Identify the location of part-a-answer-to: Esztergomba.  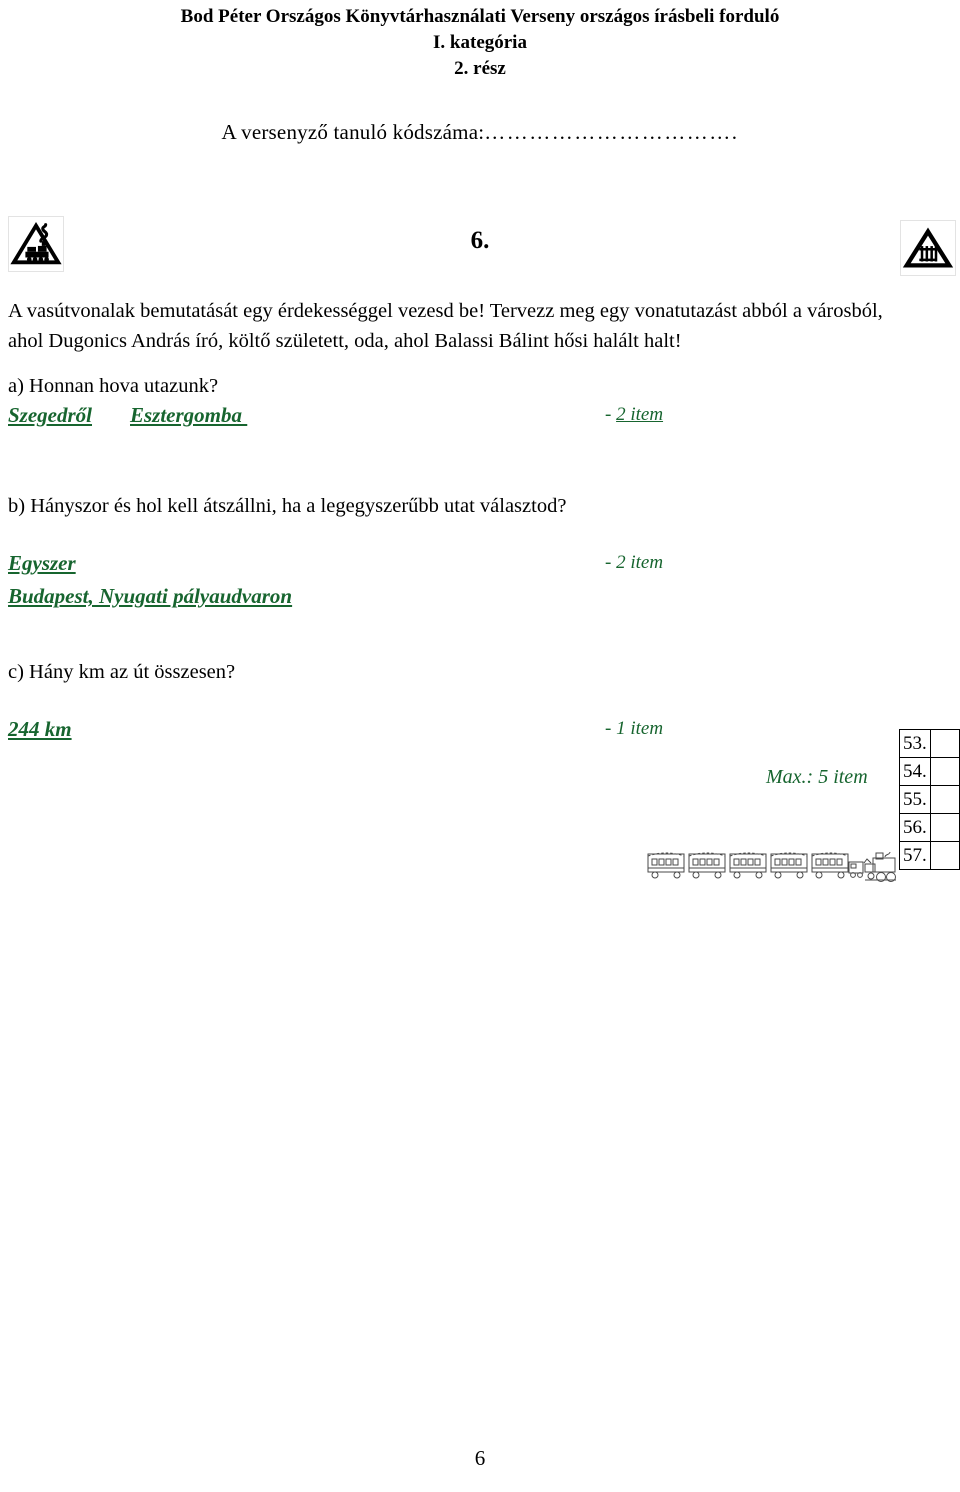
(189, 415).